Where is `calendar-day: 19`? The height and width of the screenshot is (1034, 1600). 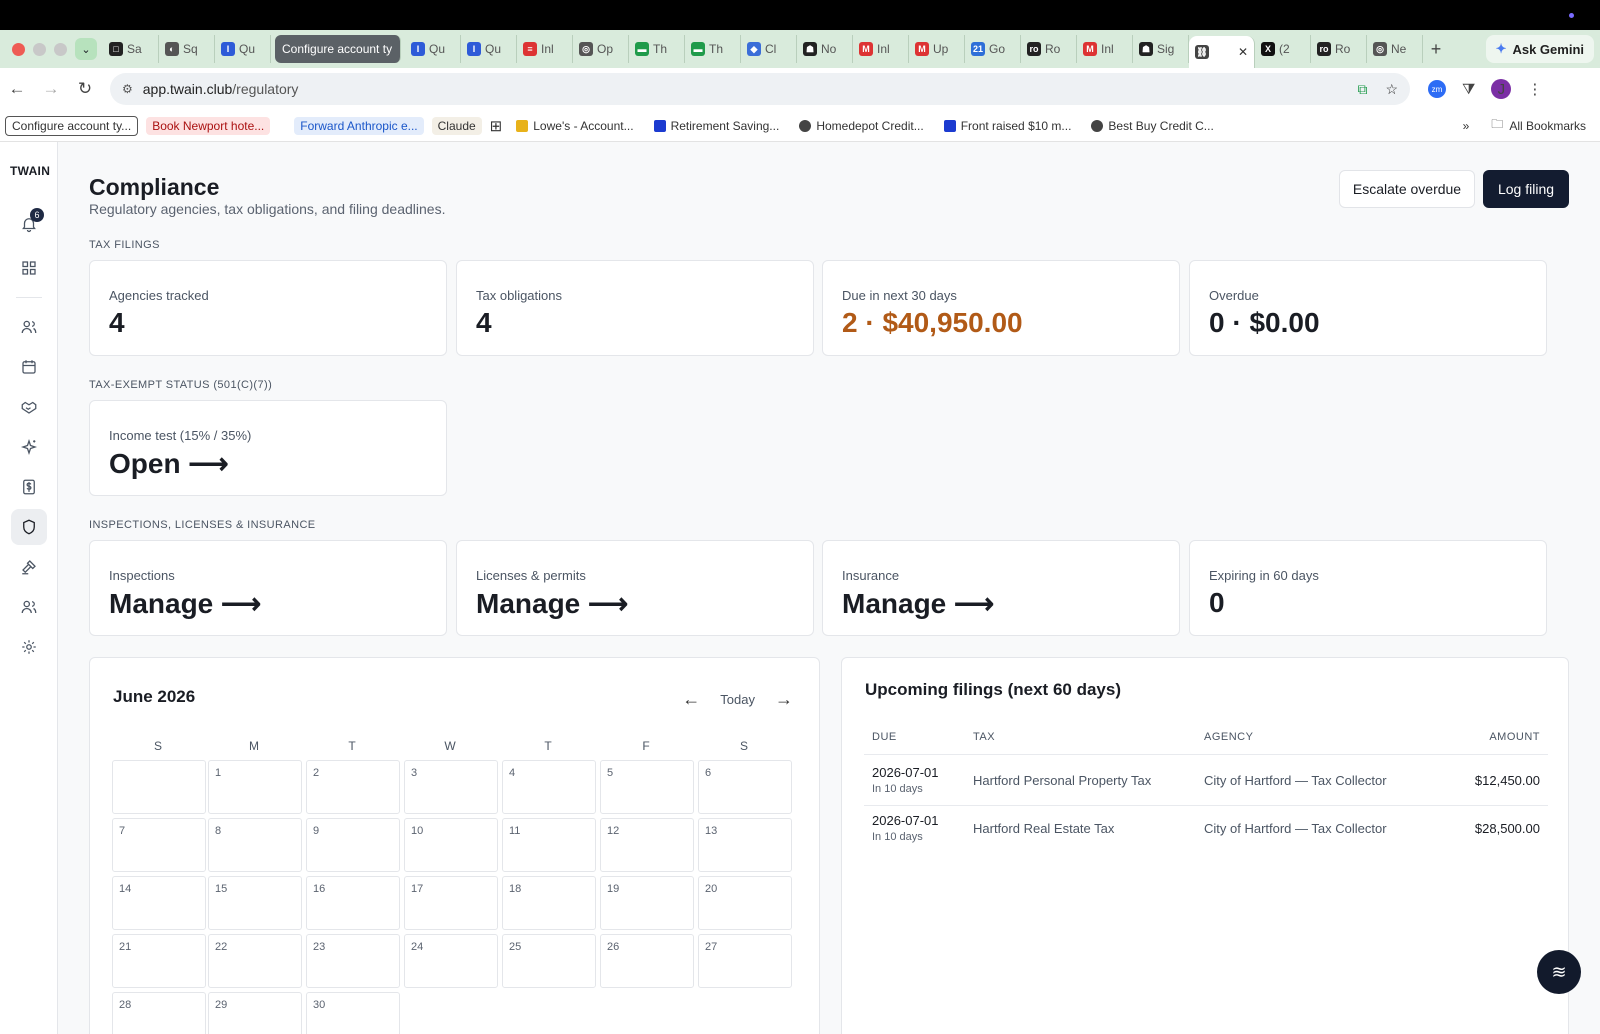 calendar-day: 19 is located at coordinates (647, 903).